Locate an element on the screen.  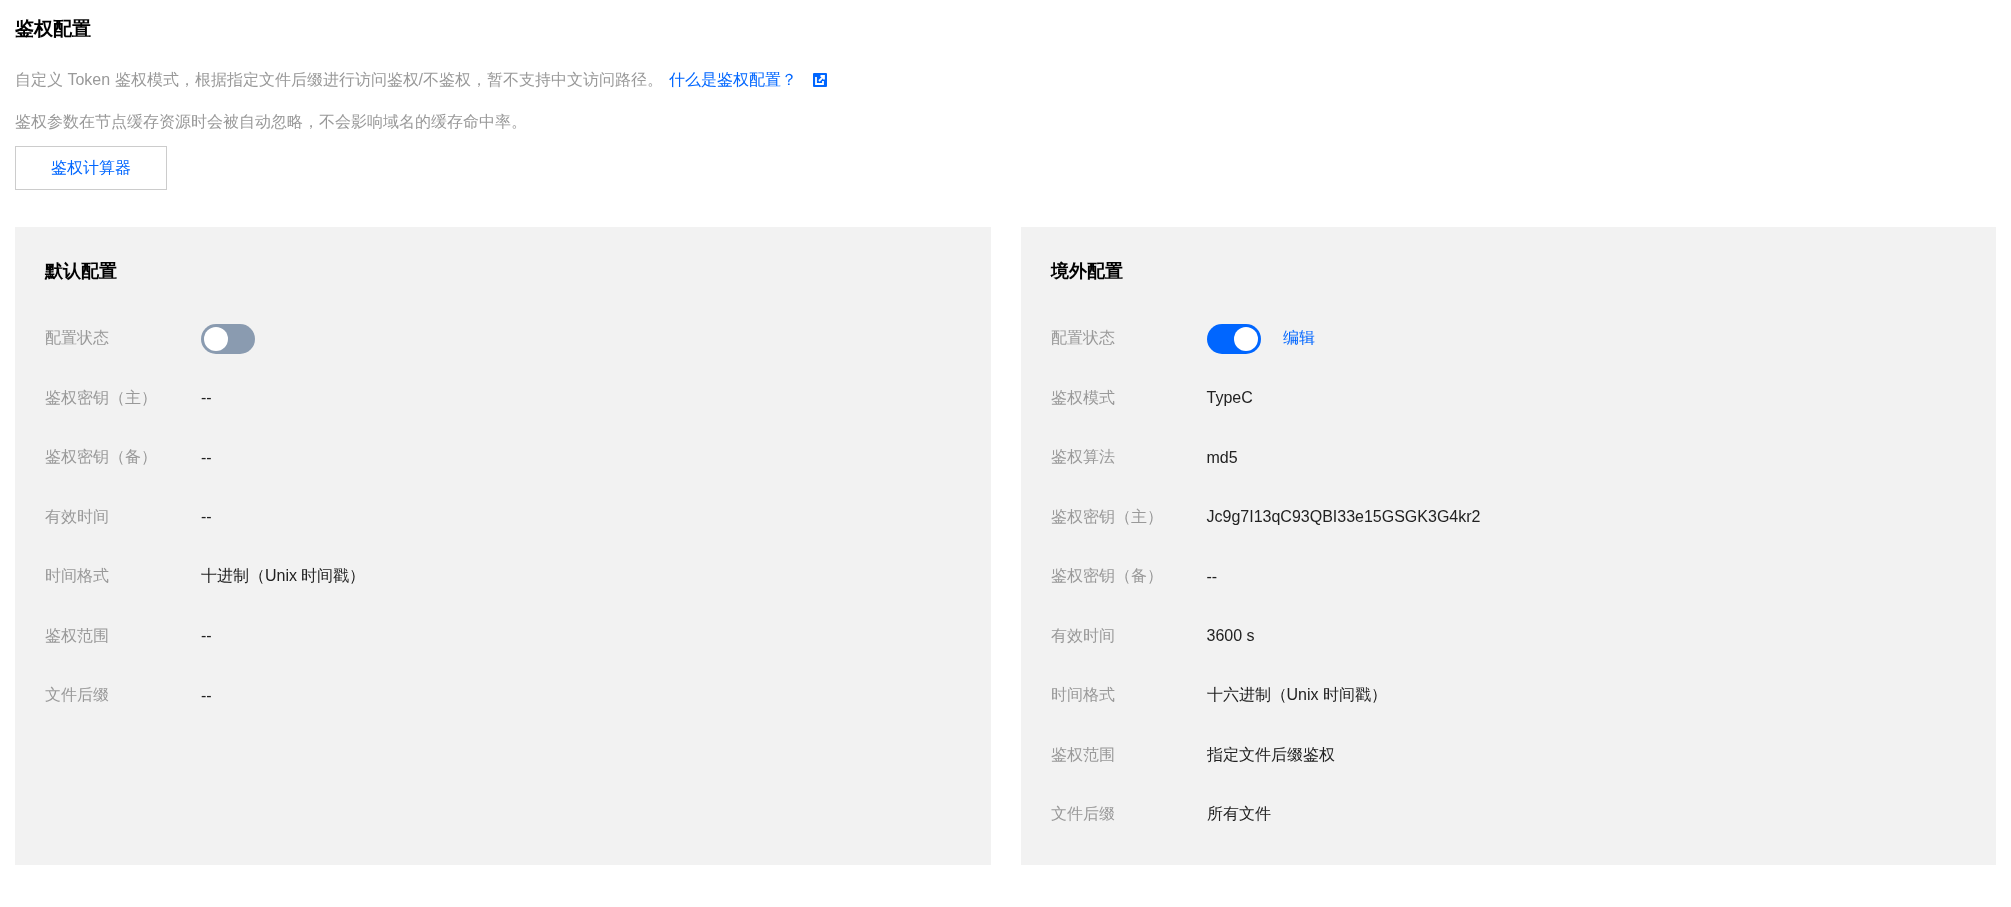
field-value: 十进制（Unix 时间戳） is located at coordinates (283, 576).